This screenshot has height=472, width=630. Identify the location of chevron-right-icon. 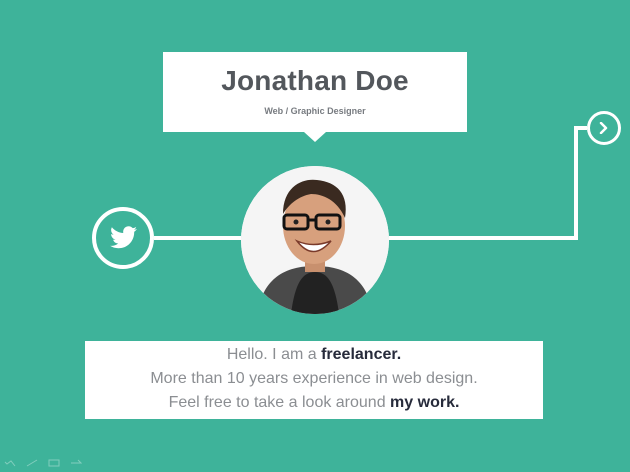
(603, 128).